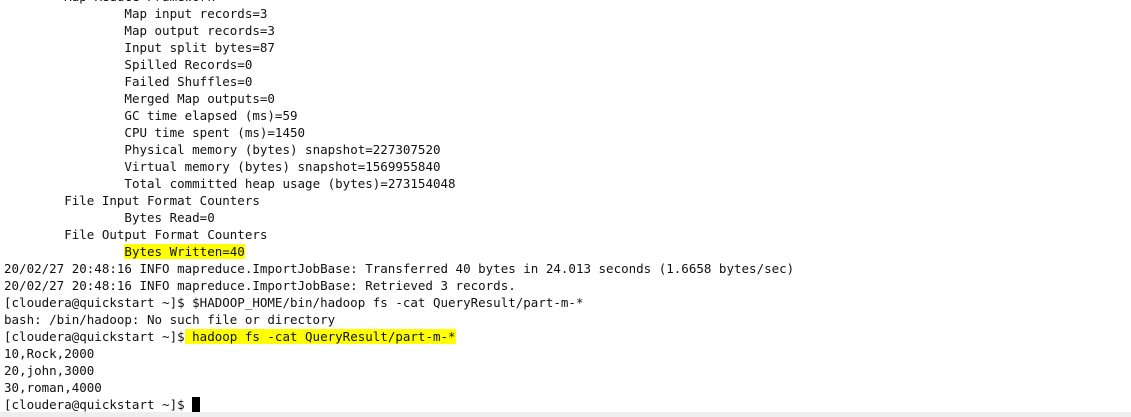  I want to click on terminal-line: 20,john,3000, so click(399, 370).